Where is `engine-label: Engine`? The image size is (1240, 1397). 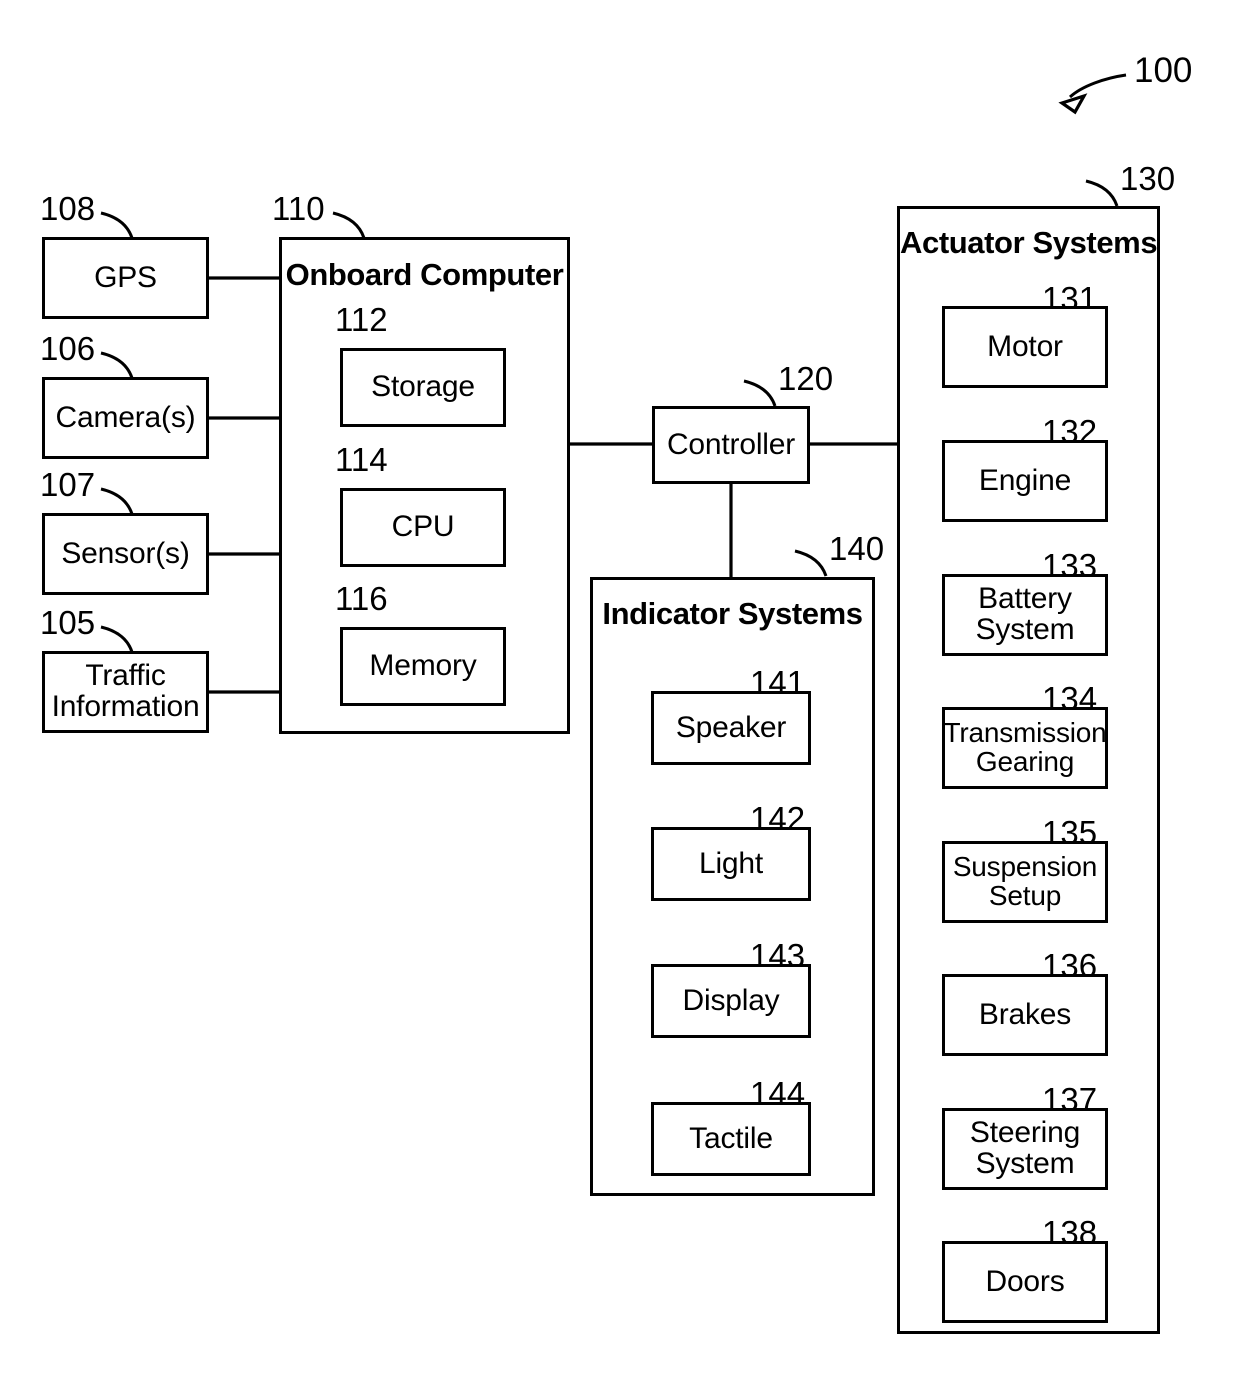 engine-label: Engine is located at coordinates (1025, 480).